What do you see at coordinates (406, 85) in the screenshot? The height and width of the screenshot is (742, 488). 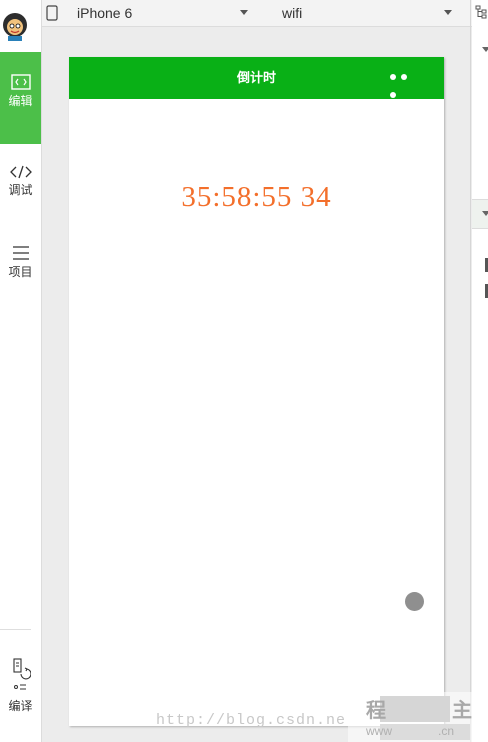 I see `more-options-icon` at bounding box center [406, 85].